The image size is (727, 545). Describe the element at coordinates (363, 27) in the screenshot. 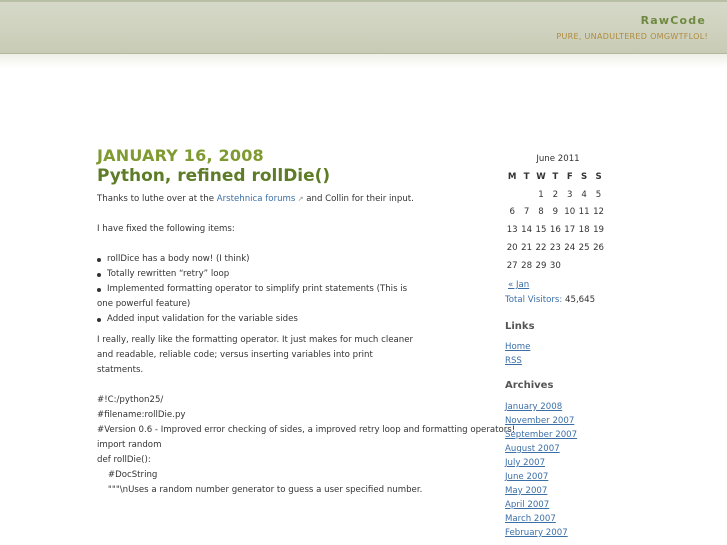

I see `site-header: RawCode PURE, UNADULTERED OMGWTFLOL!` at that location.